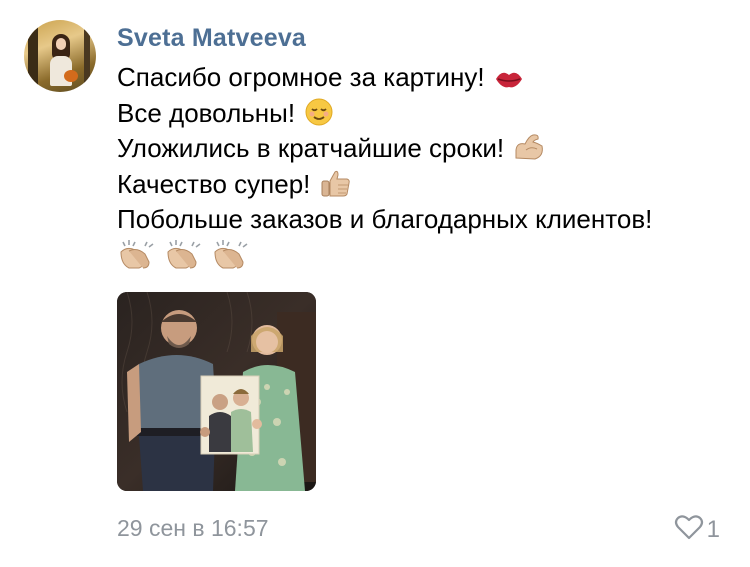 This screenshot has height=567, width=750. I want to click on comment-line: Спасибо огромное за картину!, so click(427, 78).